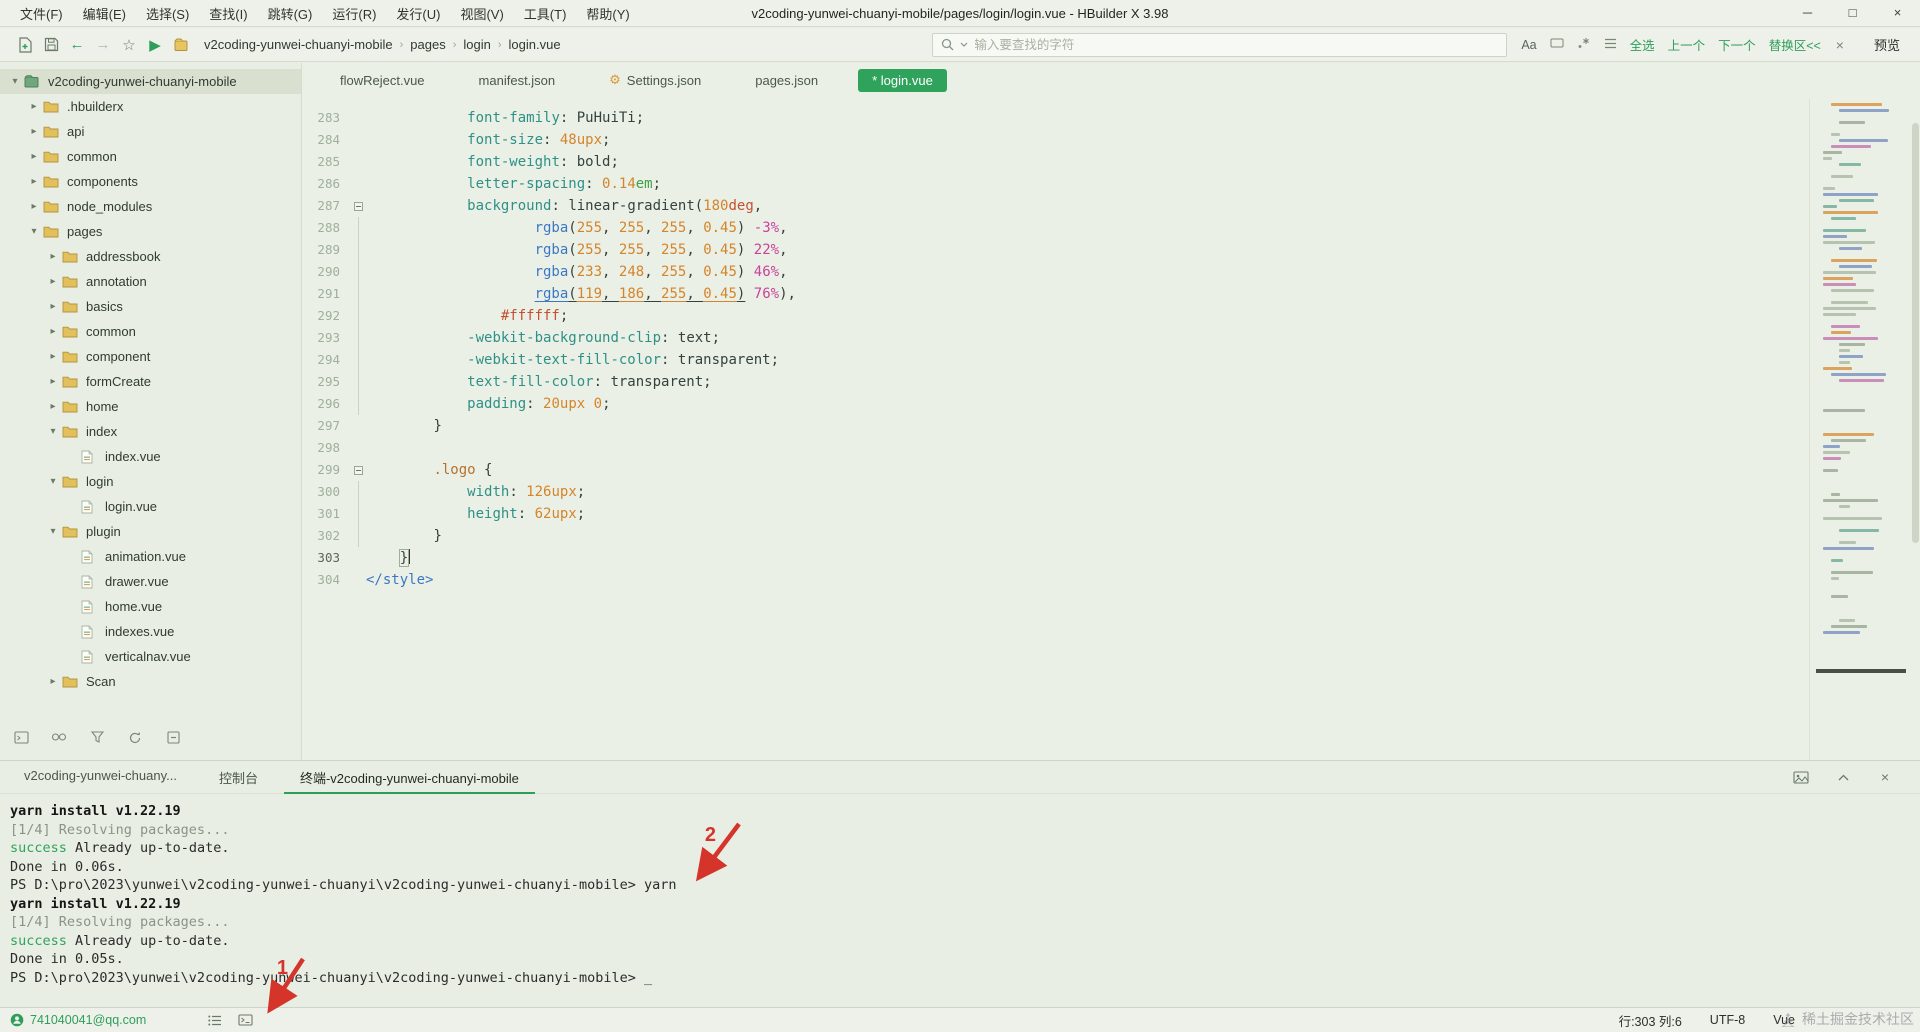 The height and width of the screenshot is (1032, 1920). What do you see at coordinates (1055, 536) in the screenshot?
I see `code-line-302: 302 }` at bounding box center [1055, 536].